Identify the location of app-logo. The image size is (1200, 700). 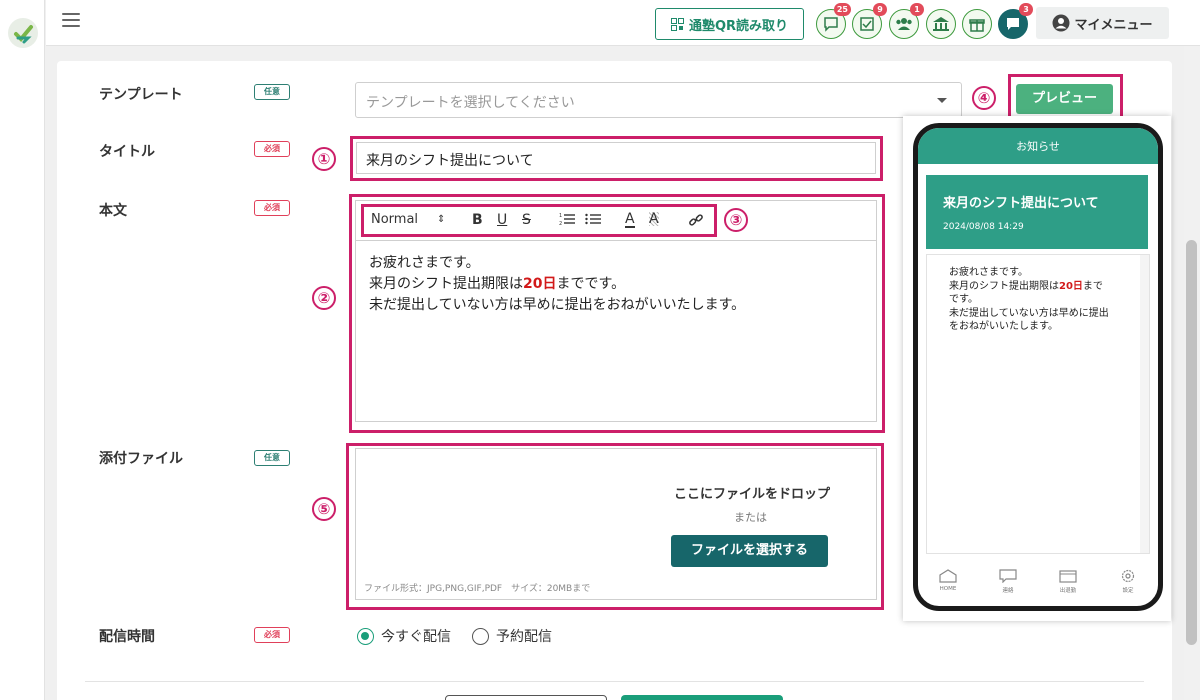
(23, 33).